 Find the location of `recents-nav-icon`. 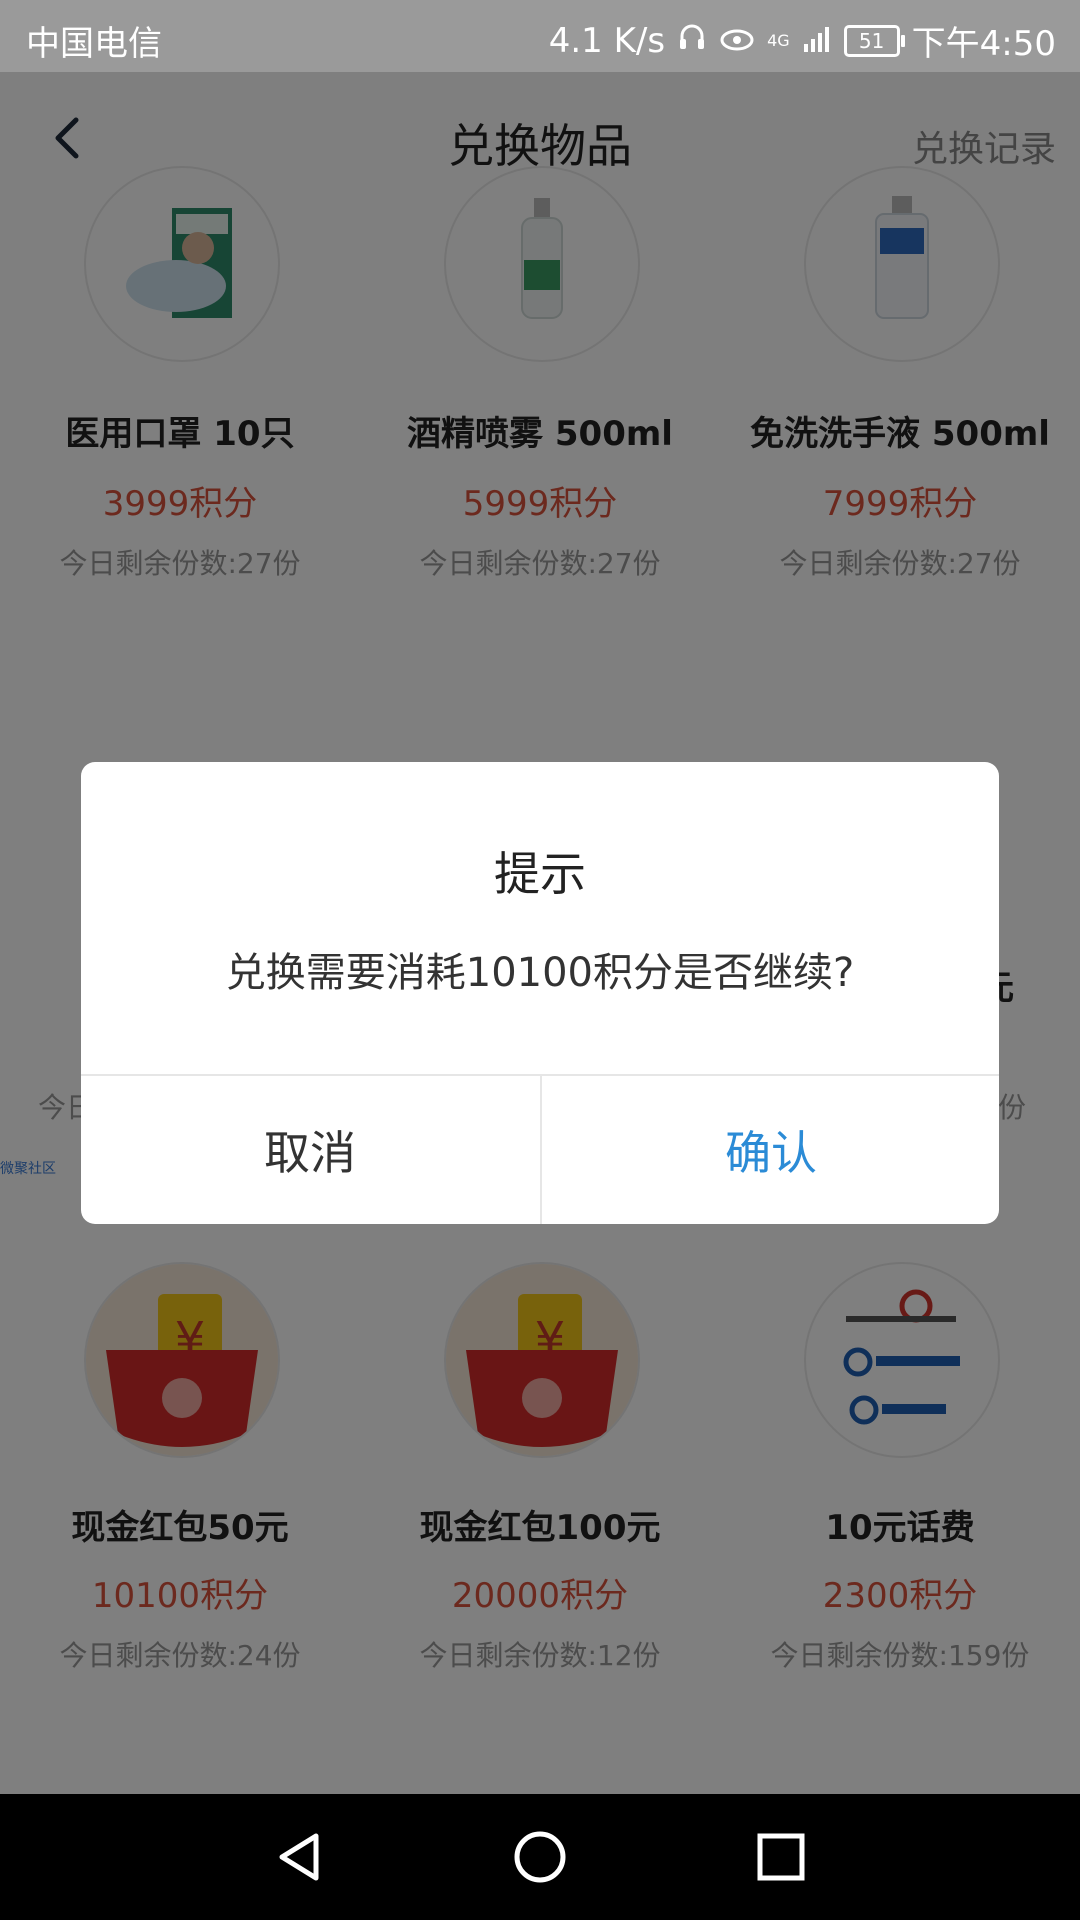

recents-nav-icon is located at coordinates (781, 1857).